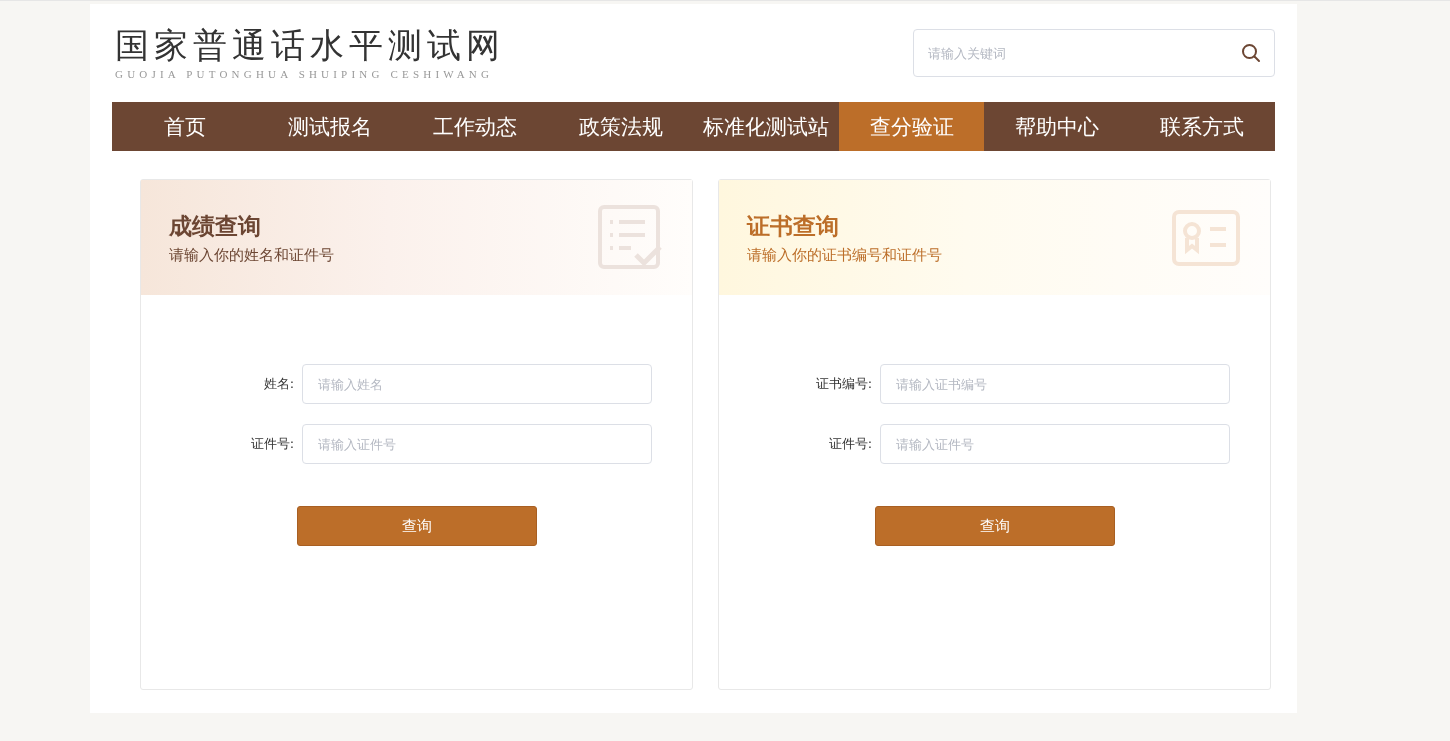  What do you see at coordinates (305, 74) in the screenshot?
I see `site-logo-subtitle: GUOJIA PUTONGHUA SHUIPING CESHIWANG` at bounding box center [305, 74].